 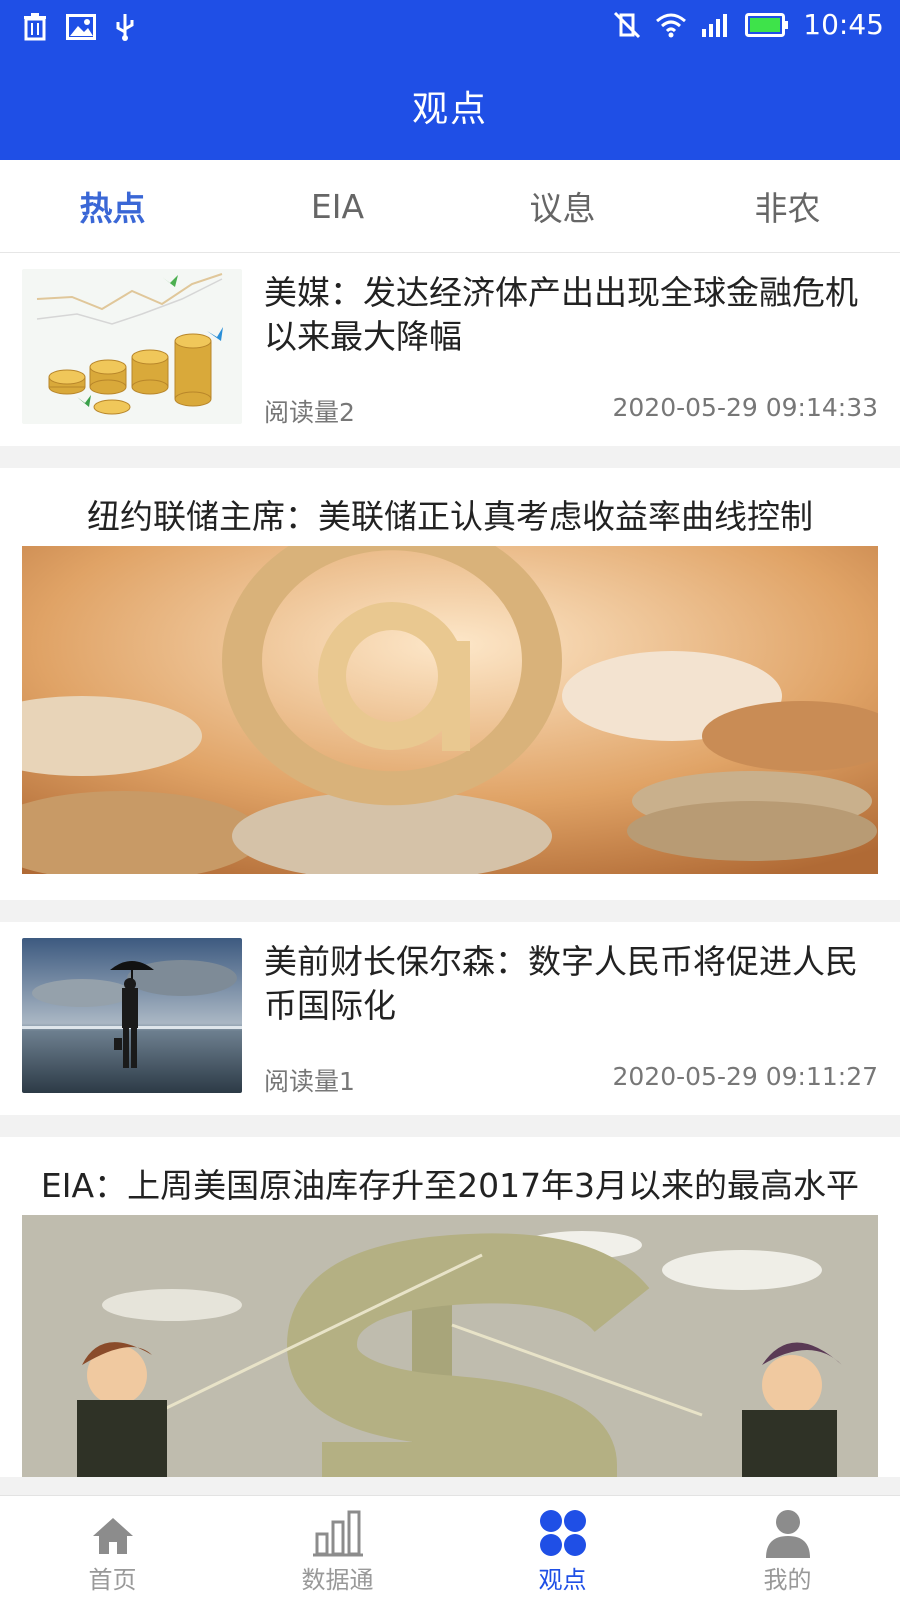 I want to click on user-icon, so click(x=787, y=1533).